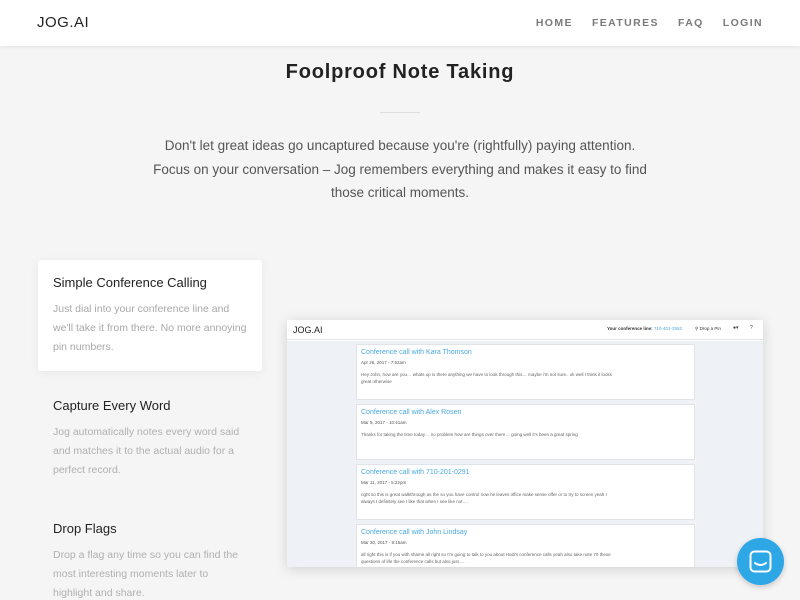  Describe the element at coordinates (415, 472) in the screenshot. I see `call-title: Conference call with 710-201-0291` at that location.